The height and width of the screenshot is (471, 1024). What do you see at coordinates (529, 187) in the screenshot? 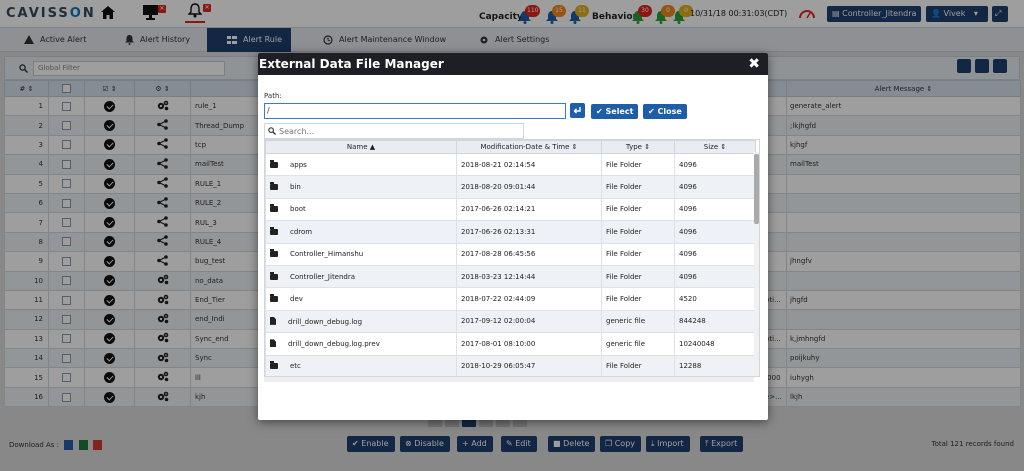
I see `file-modified: 2018-08-20 09:01:44` at bounding box center [529, 187].